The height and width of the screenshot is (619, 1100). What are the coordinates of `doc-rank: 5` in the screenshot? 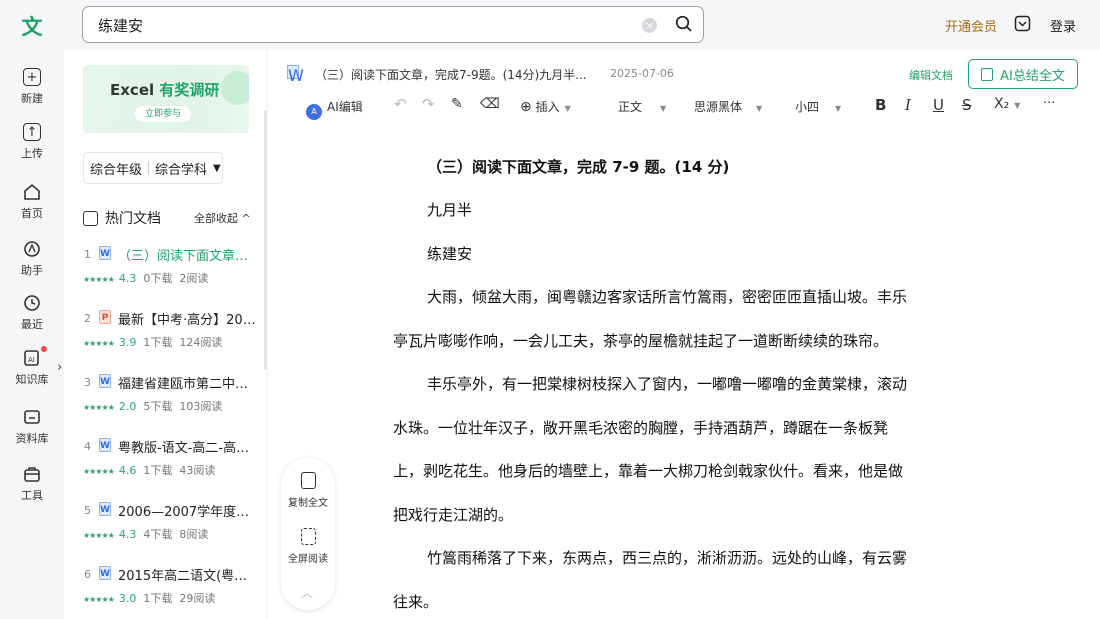 It's located at (87, 510).